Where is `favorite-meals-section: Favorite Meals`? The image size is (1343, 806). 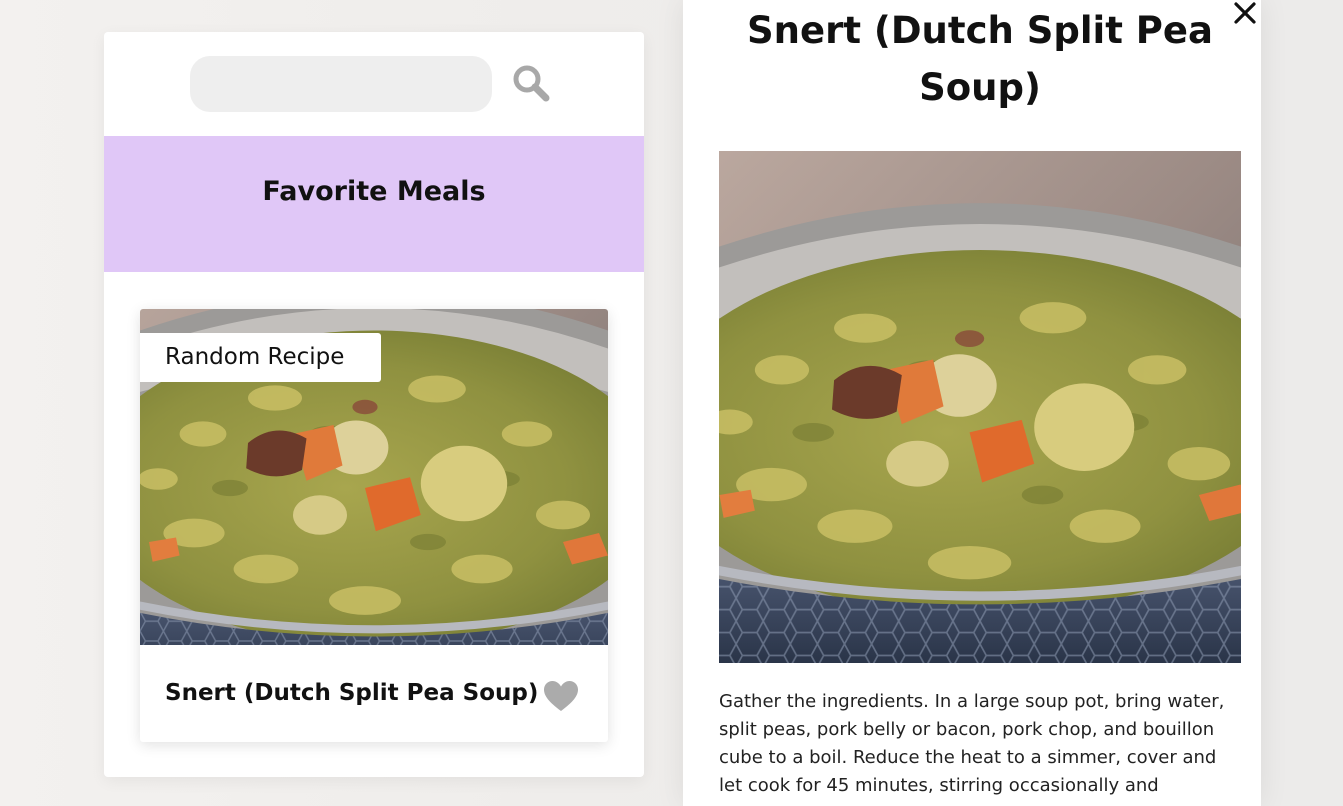
favorite-meals-section: Favorite Meals is located at coordinates (374, 204).